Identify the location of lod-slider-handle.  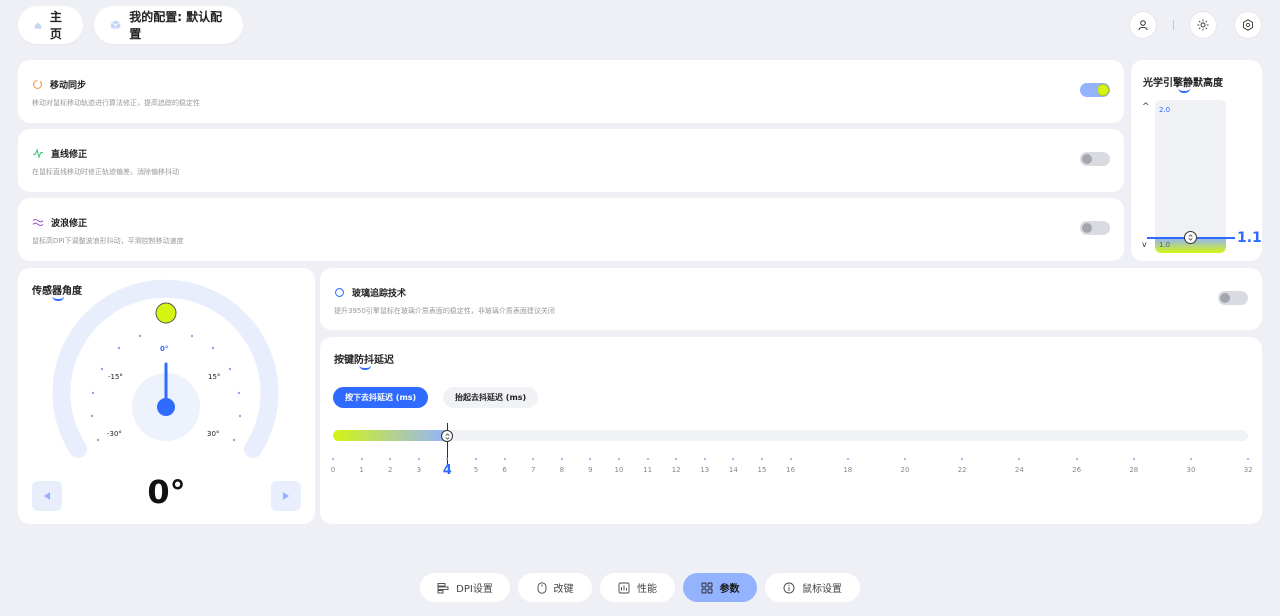
(1190, 237).